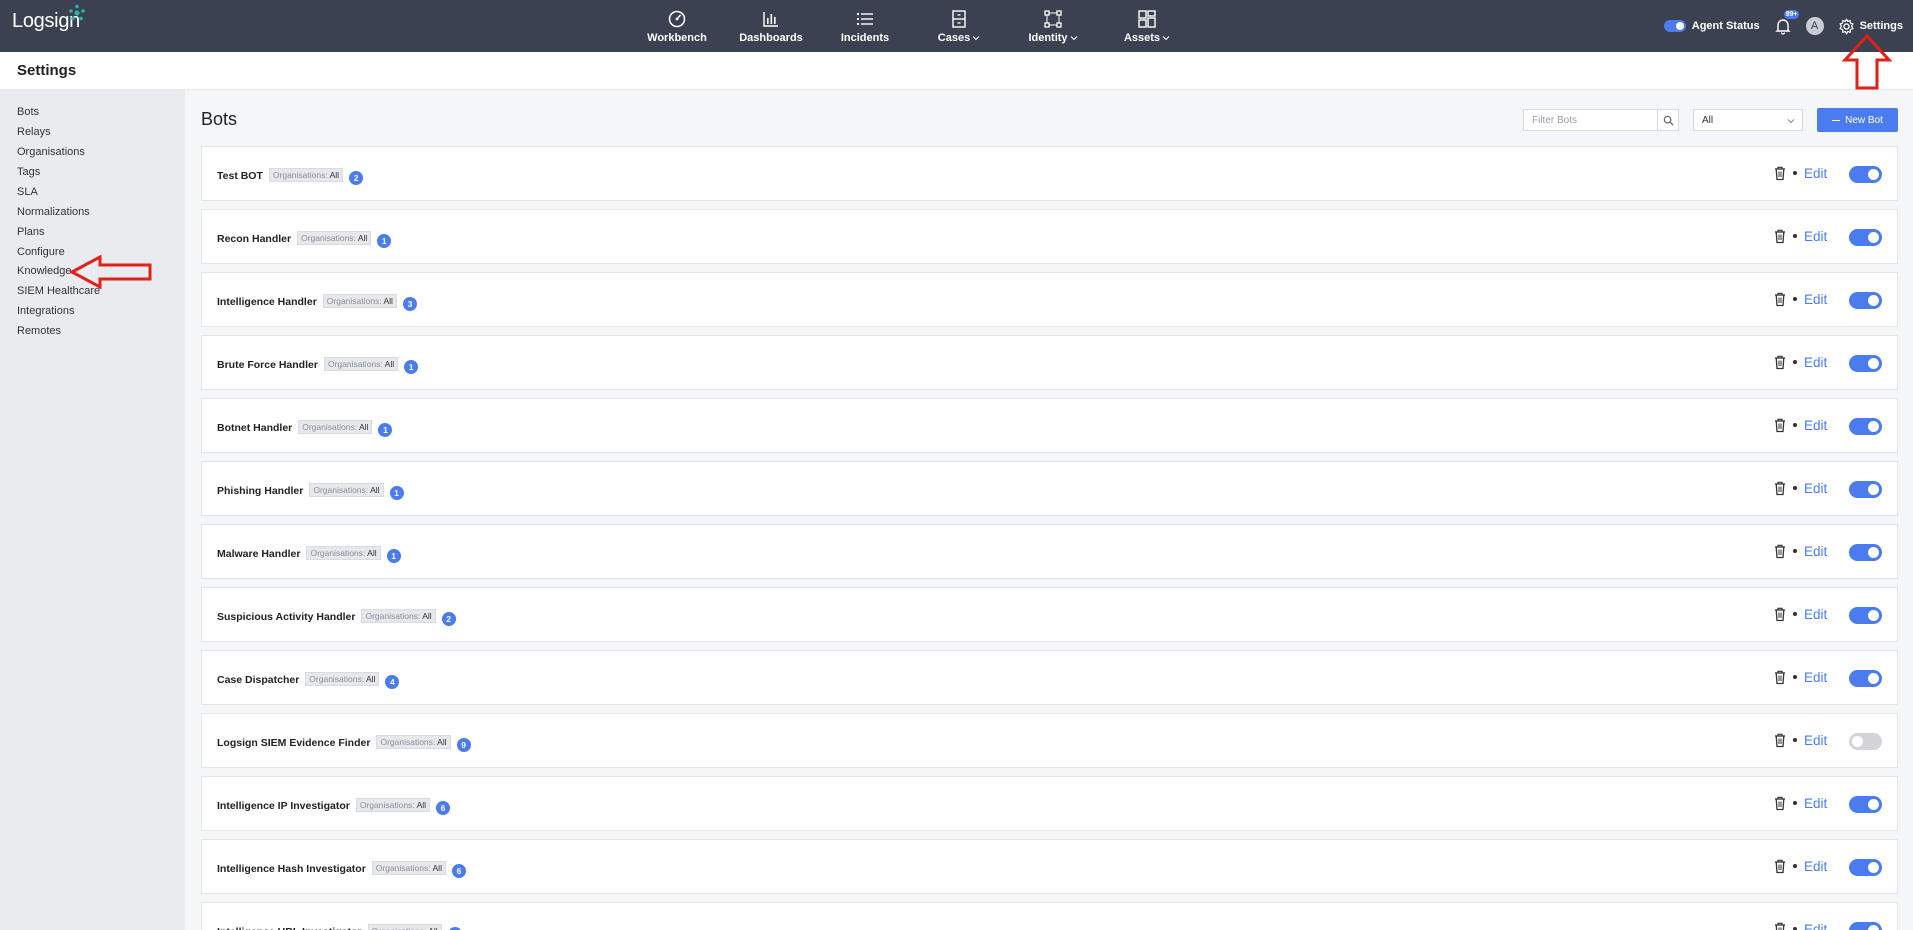  I want to click on new-bot-button: New Bot, so click(1857, 120).